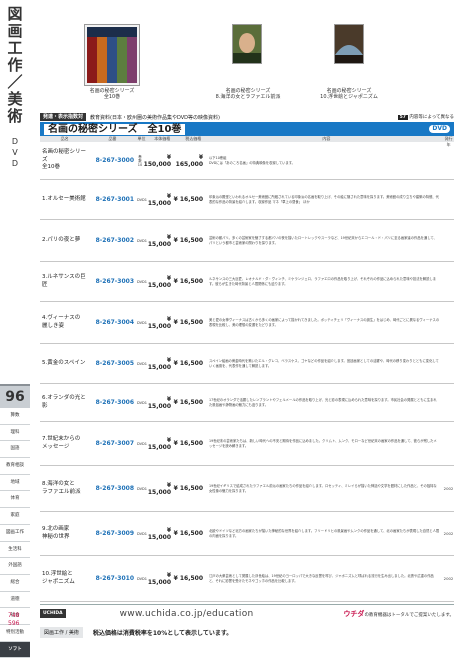 Image resolution: width=462 pixels, height=658 pixels. I want to click on side-nav-item: 道徳, so click(15, 600).